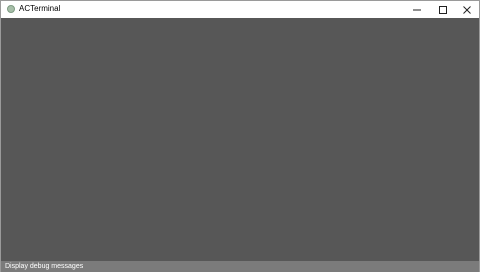 This screenshot has height=272, width=480. Describe the element at coordinates (40, 8) in the screenshot. I see `window-title: ACTerminal` at that location.